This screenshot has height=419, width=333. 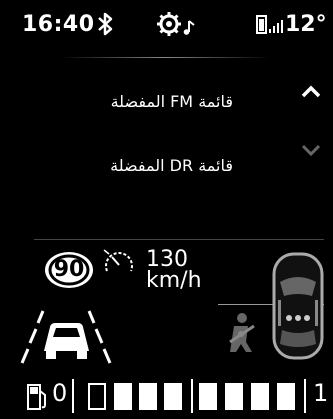 I want to click on lane-assist-icon, so click(x=66, y=337).